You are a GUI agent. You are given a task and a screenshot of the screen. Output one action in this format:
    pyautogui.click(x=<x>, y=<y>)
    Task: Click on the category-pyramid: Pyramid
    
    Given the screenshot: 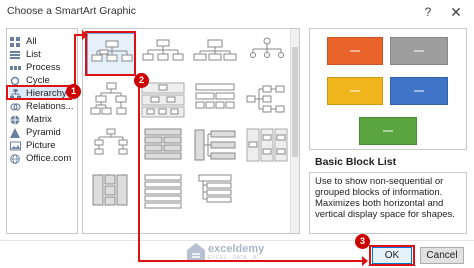 What is the action you would take?
    pyautogui.click(x=43, y=132)
    